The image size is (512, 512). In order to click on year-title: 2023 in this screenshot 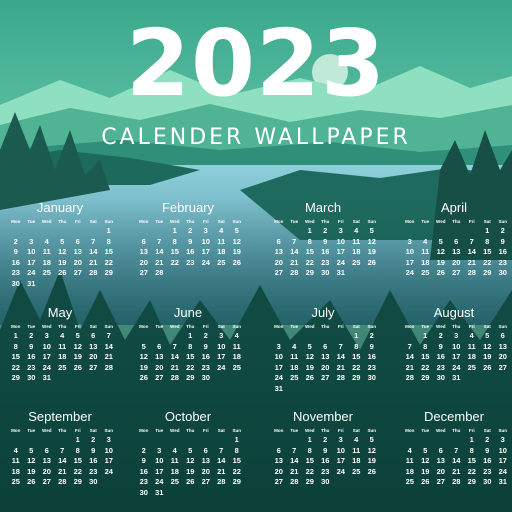, I will do `click(256, 63)`.